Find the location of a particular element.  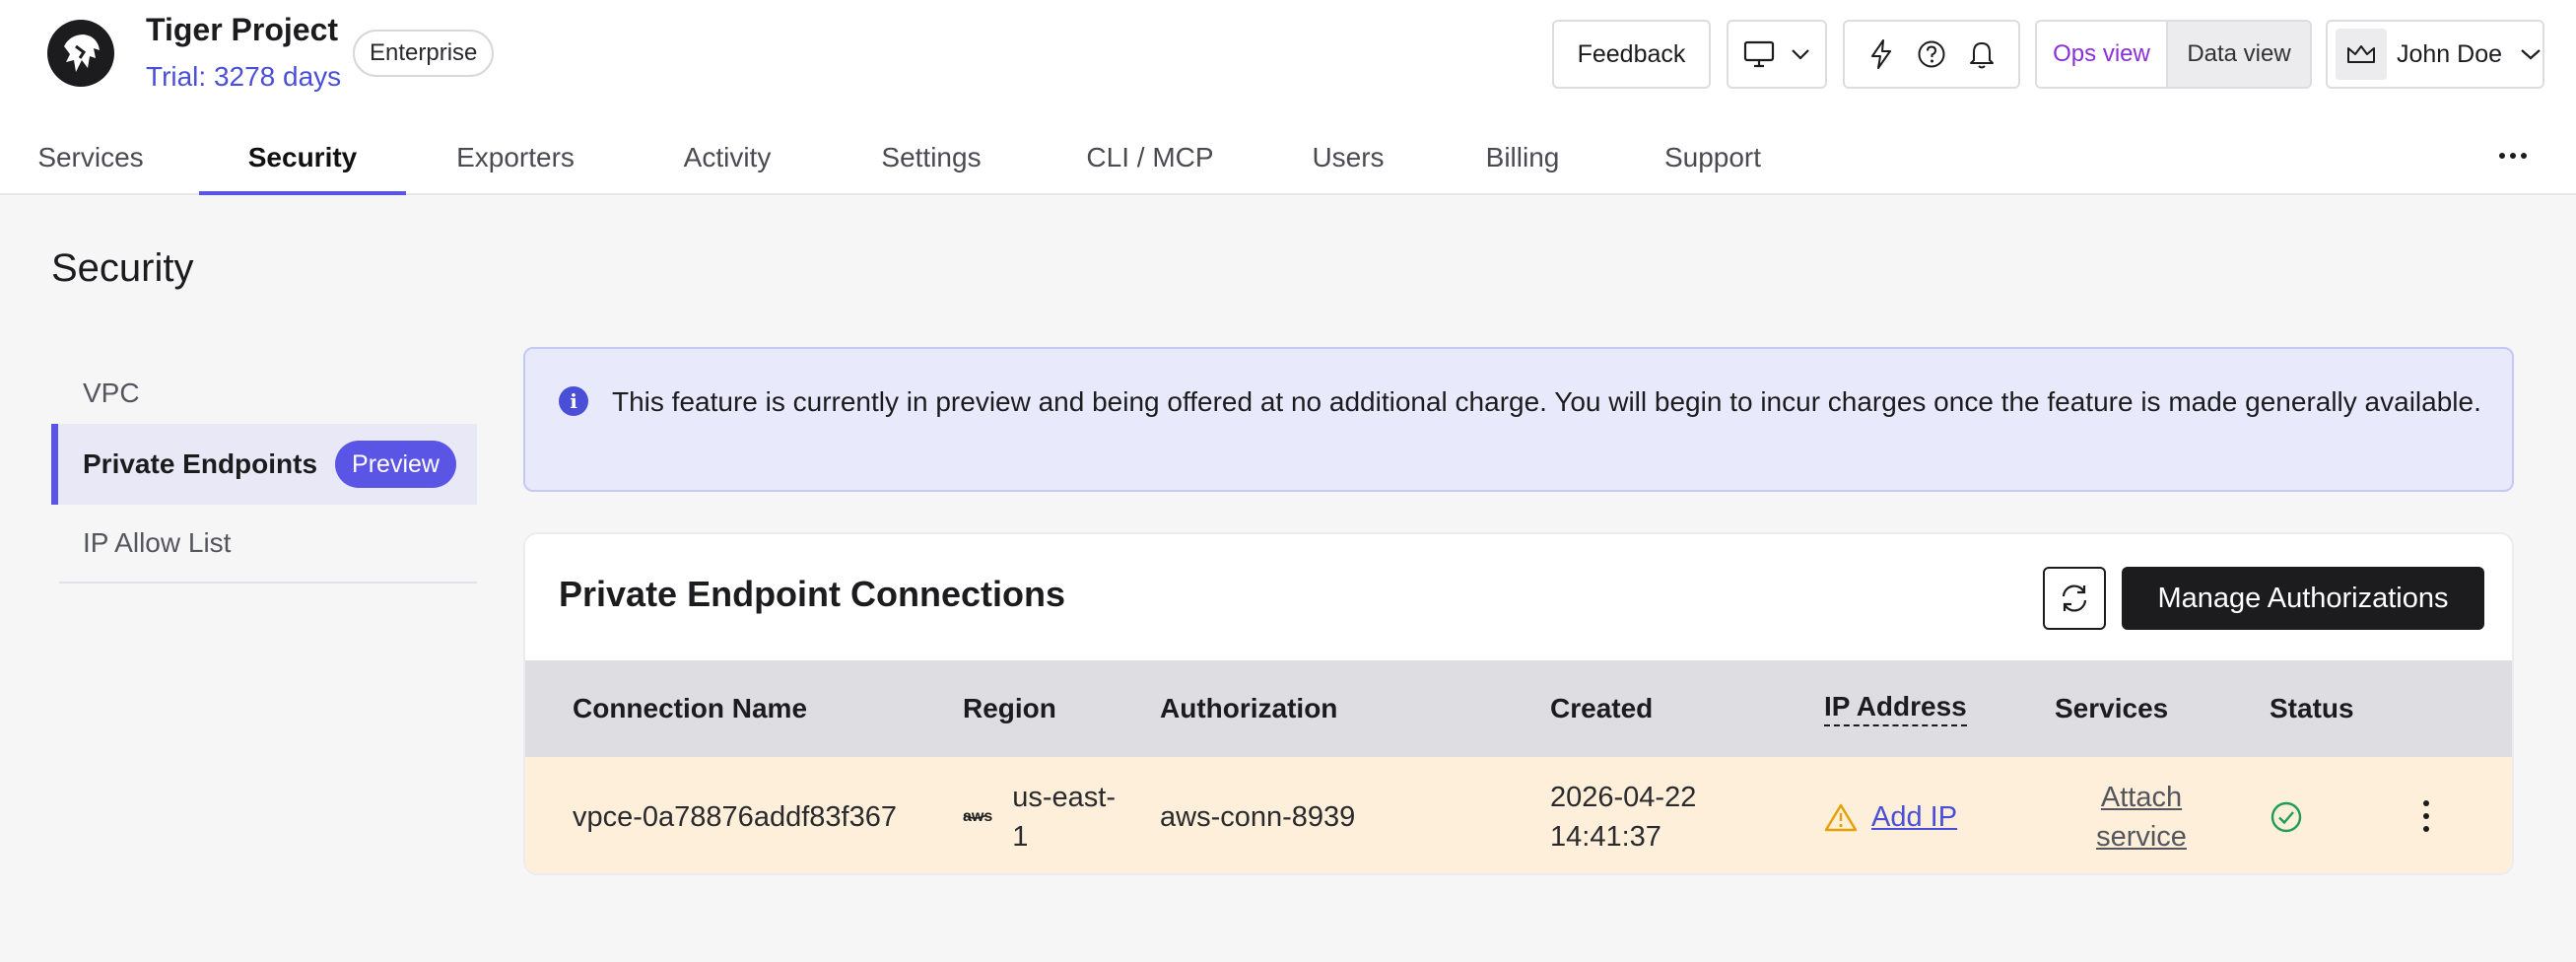

feedback-button: Feedback is located at coordinates (1631, 54).